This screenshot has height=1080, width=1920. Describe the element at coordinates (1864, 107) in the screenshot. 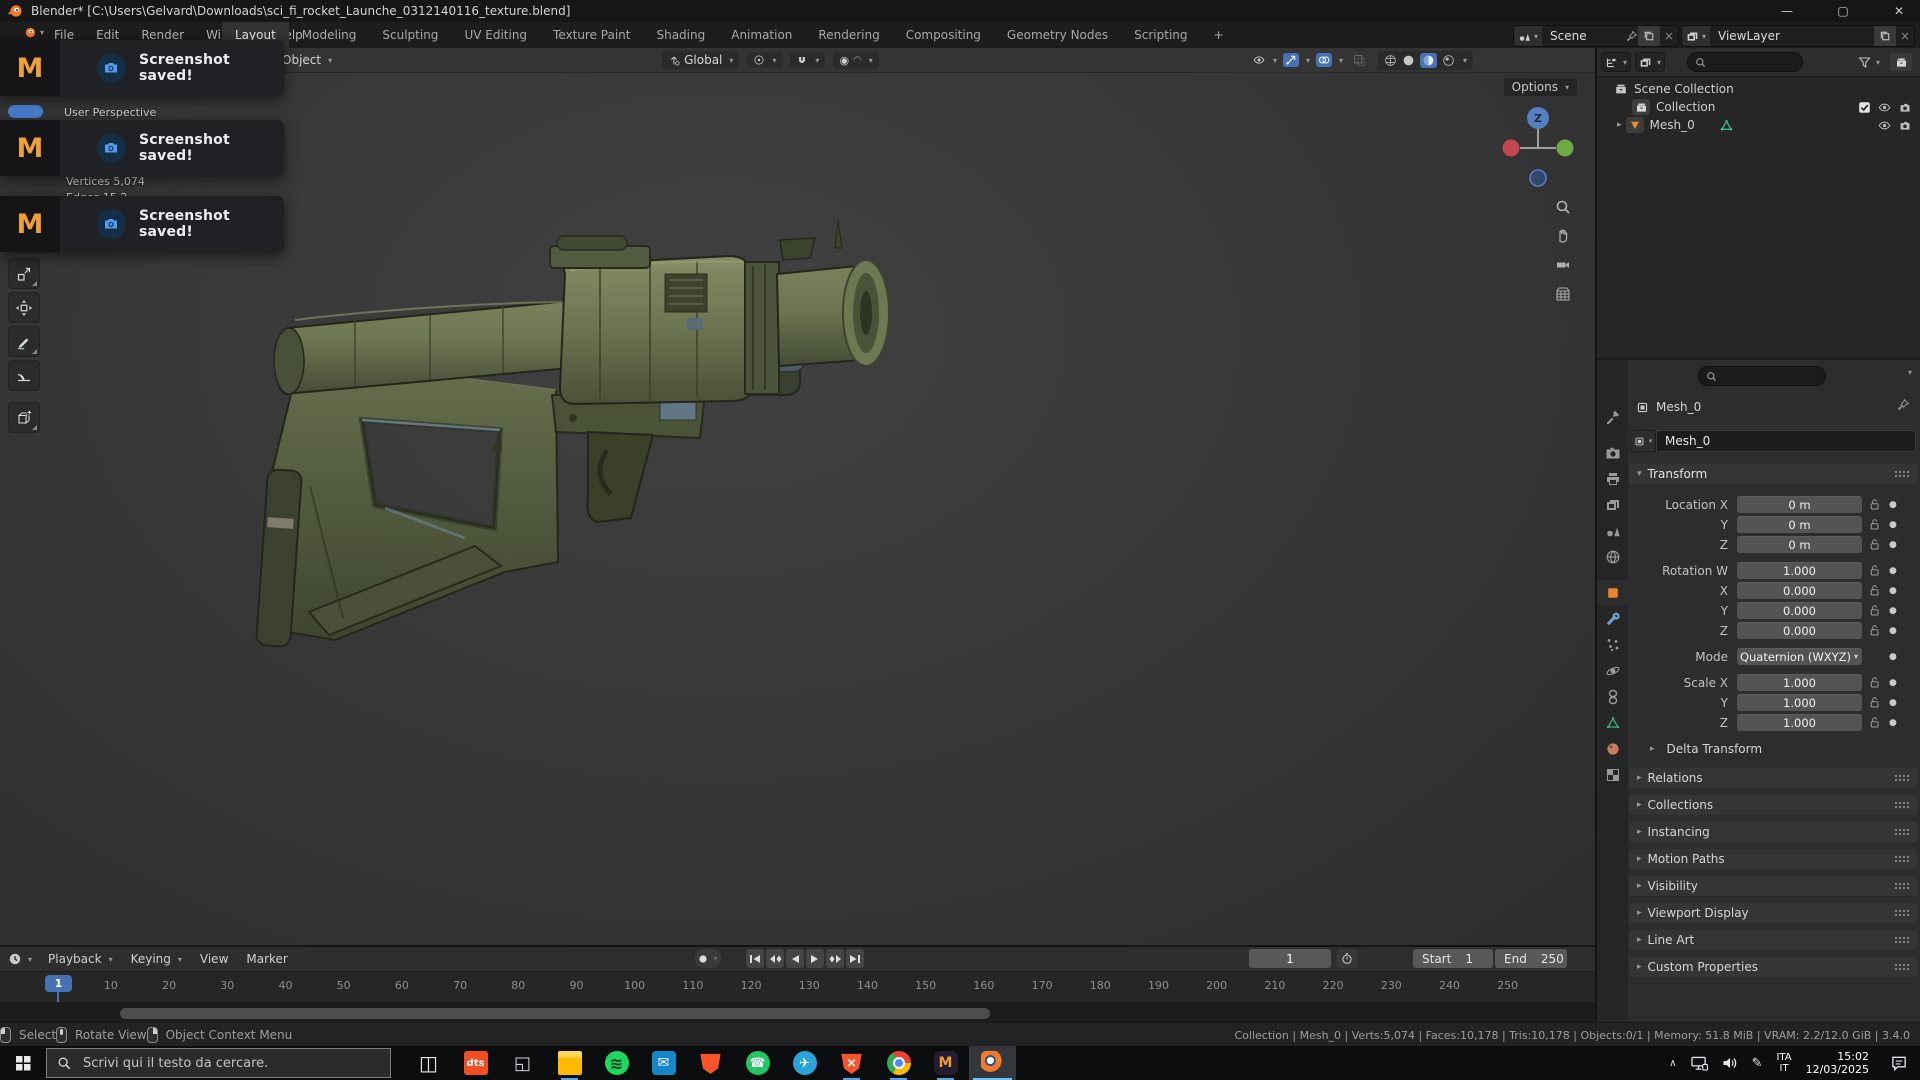

I see `checkbox-icon` at that location.